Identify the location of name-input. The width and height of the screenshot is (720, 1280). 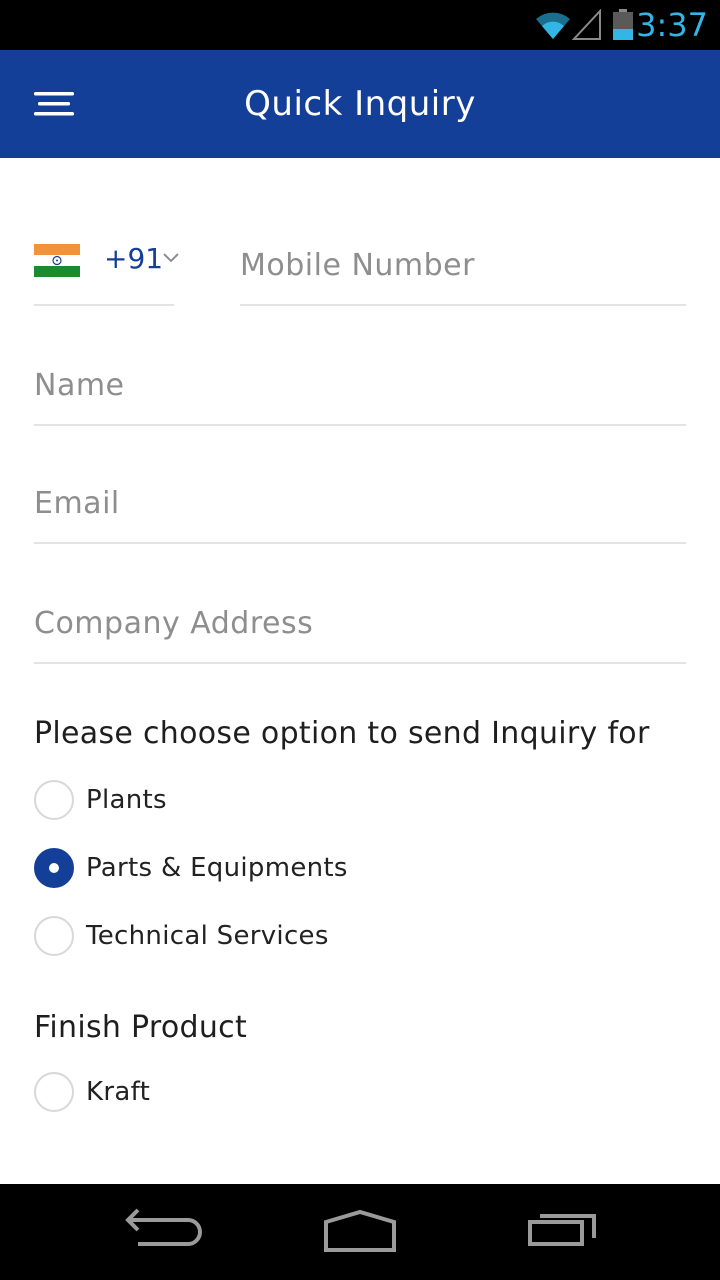
(360, 385).